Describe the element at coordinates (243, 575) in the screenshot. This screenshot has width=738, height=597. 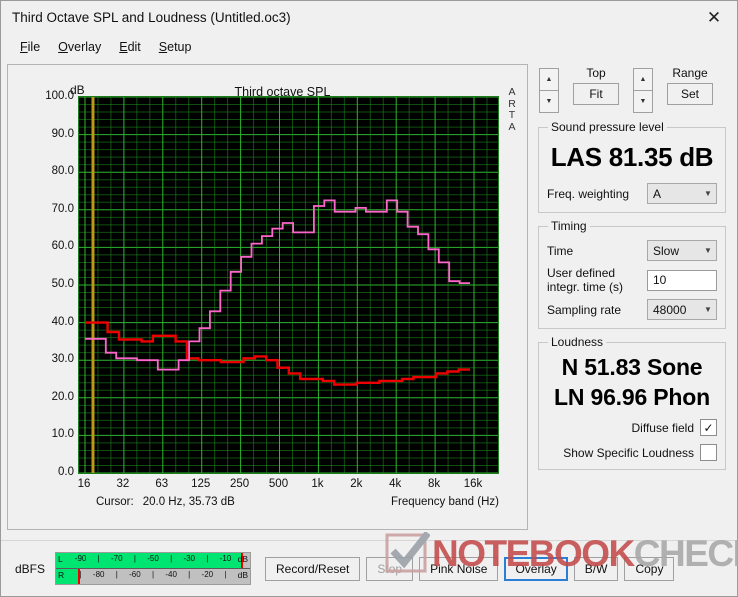
I see `meter-unit-right: dB` at that location.